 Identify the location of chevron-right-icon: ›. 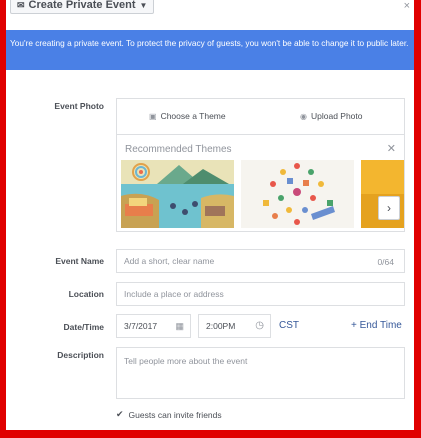
(389, 208).